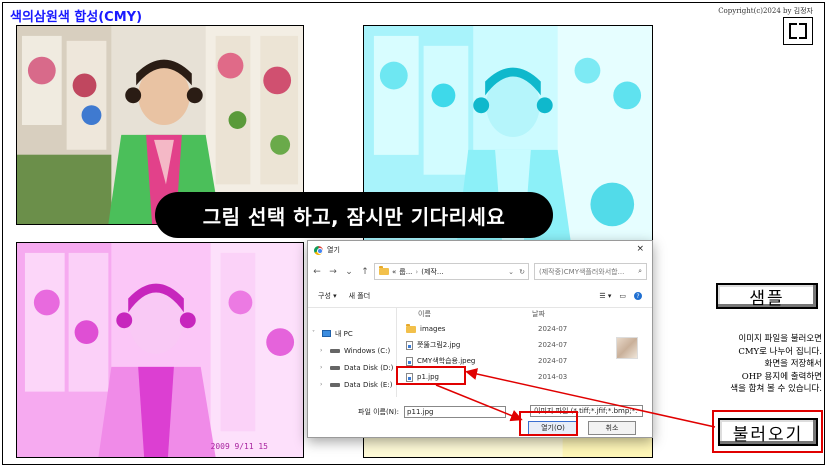  What do you see at coordinates (612, 428) in the screenshot?
I see `cancel-button: 취소` at bounding box center [612, 428].